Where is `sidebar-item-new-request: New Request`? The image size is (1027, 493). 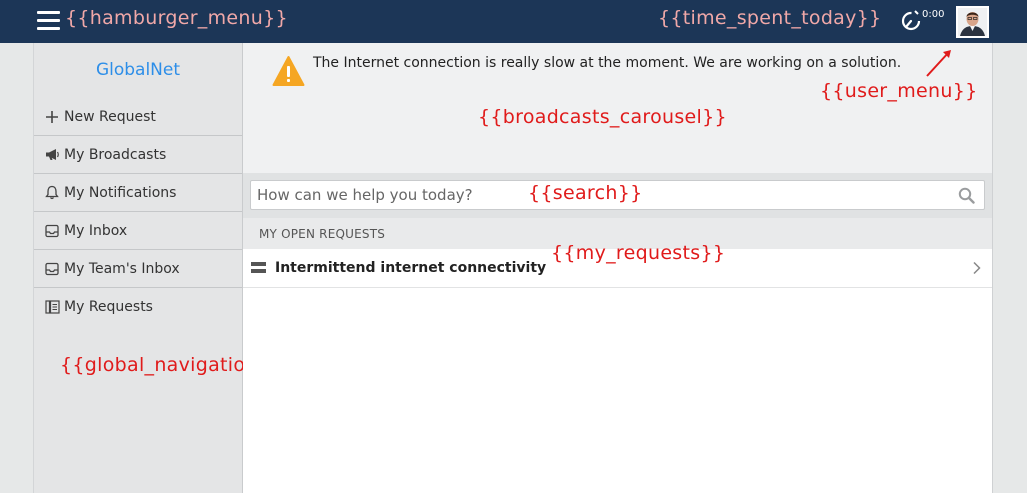
sidebar-item-new-request: New Request is located at coordinates (138, 117).